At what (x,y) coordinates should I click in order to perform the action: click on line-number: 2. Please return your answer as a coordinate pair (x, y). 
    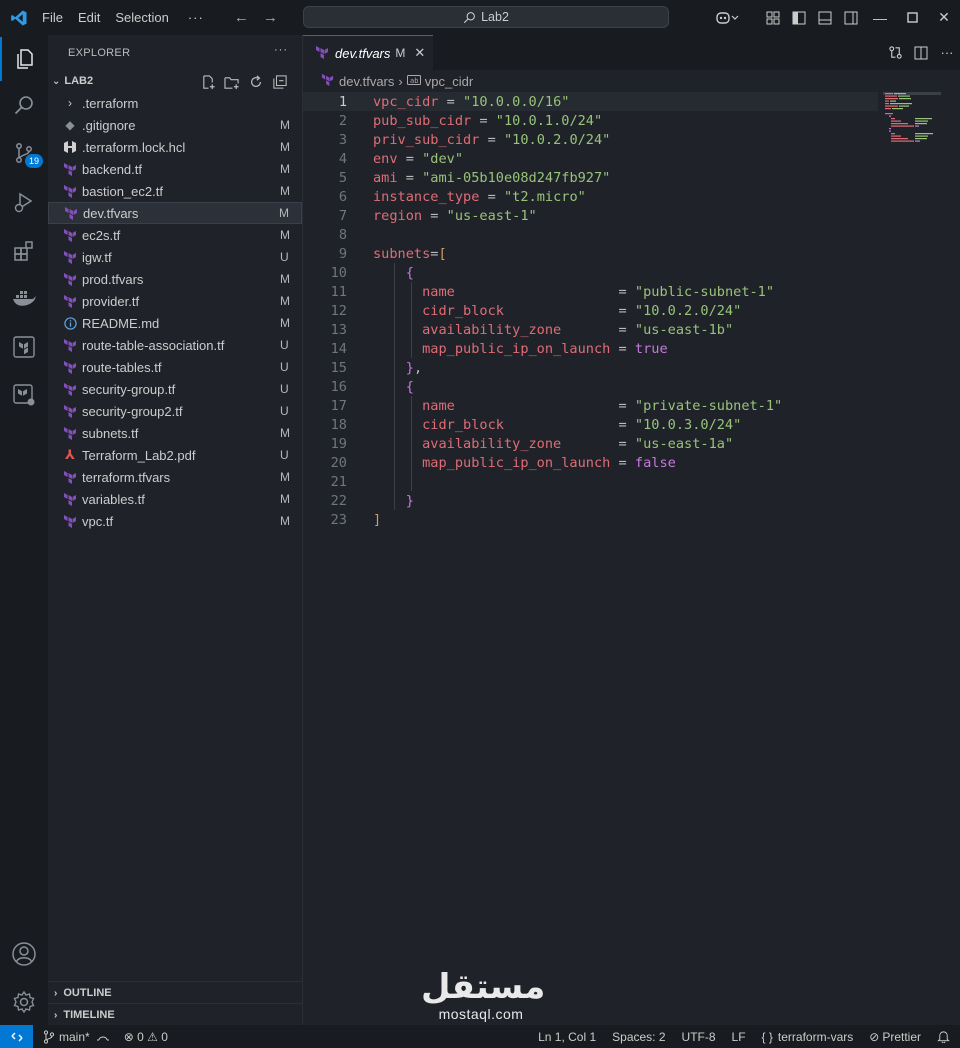
    Looking at the image, I should click on (342, 120).